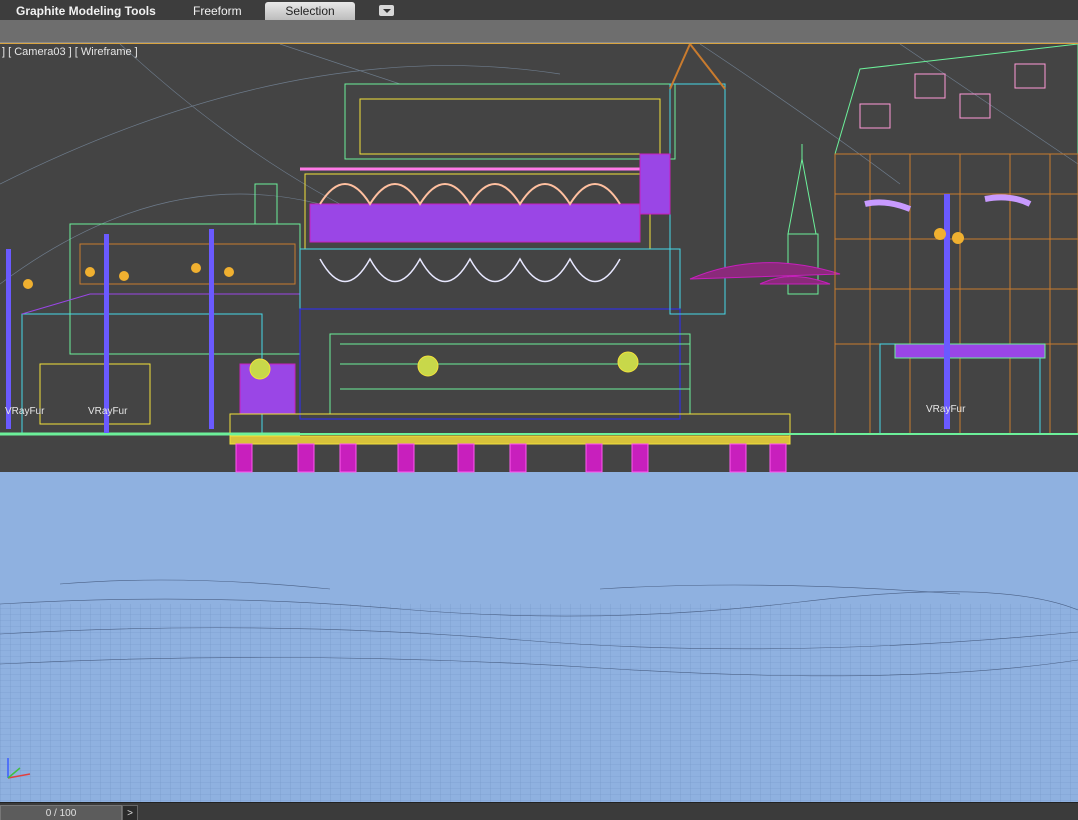 The width and height of the screenshot is (1078, 820). I want to click on tab-selection: Selection, so click(310, 11).